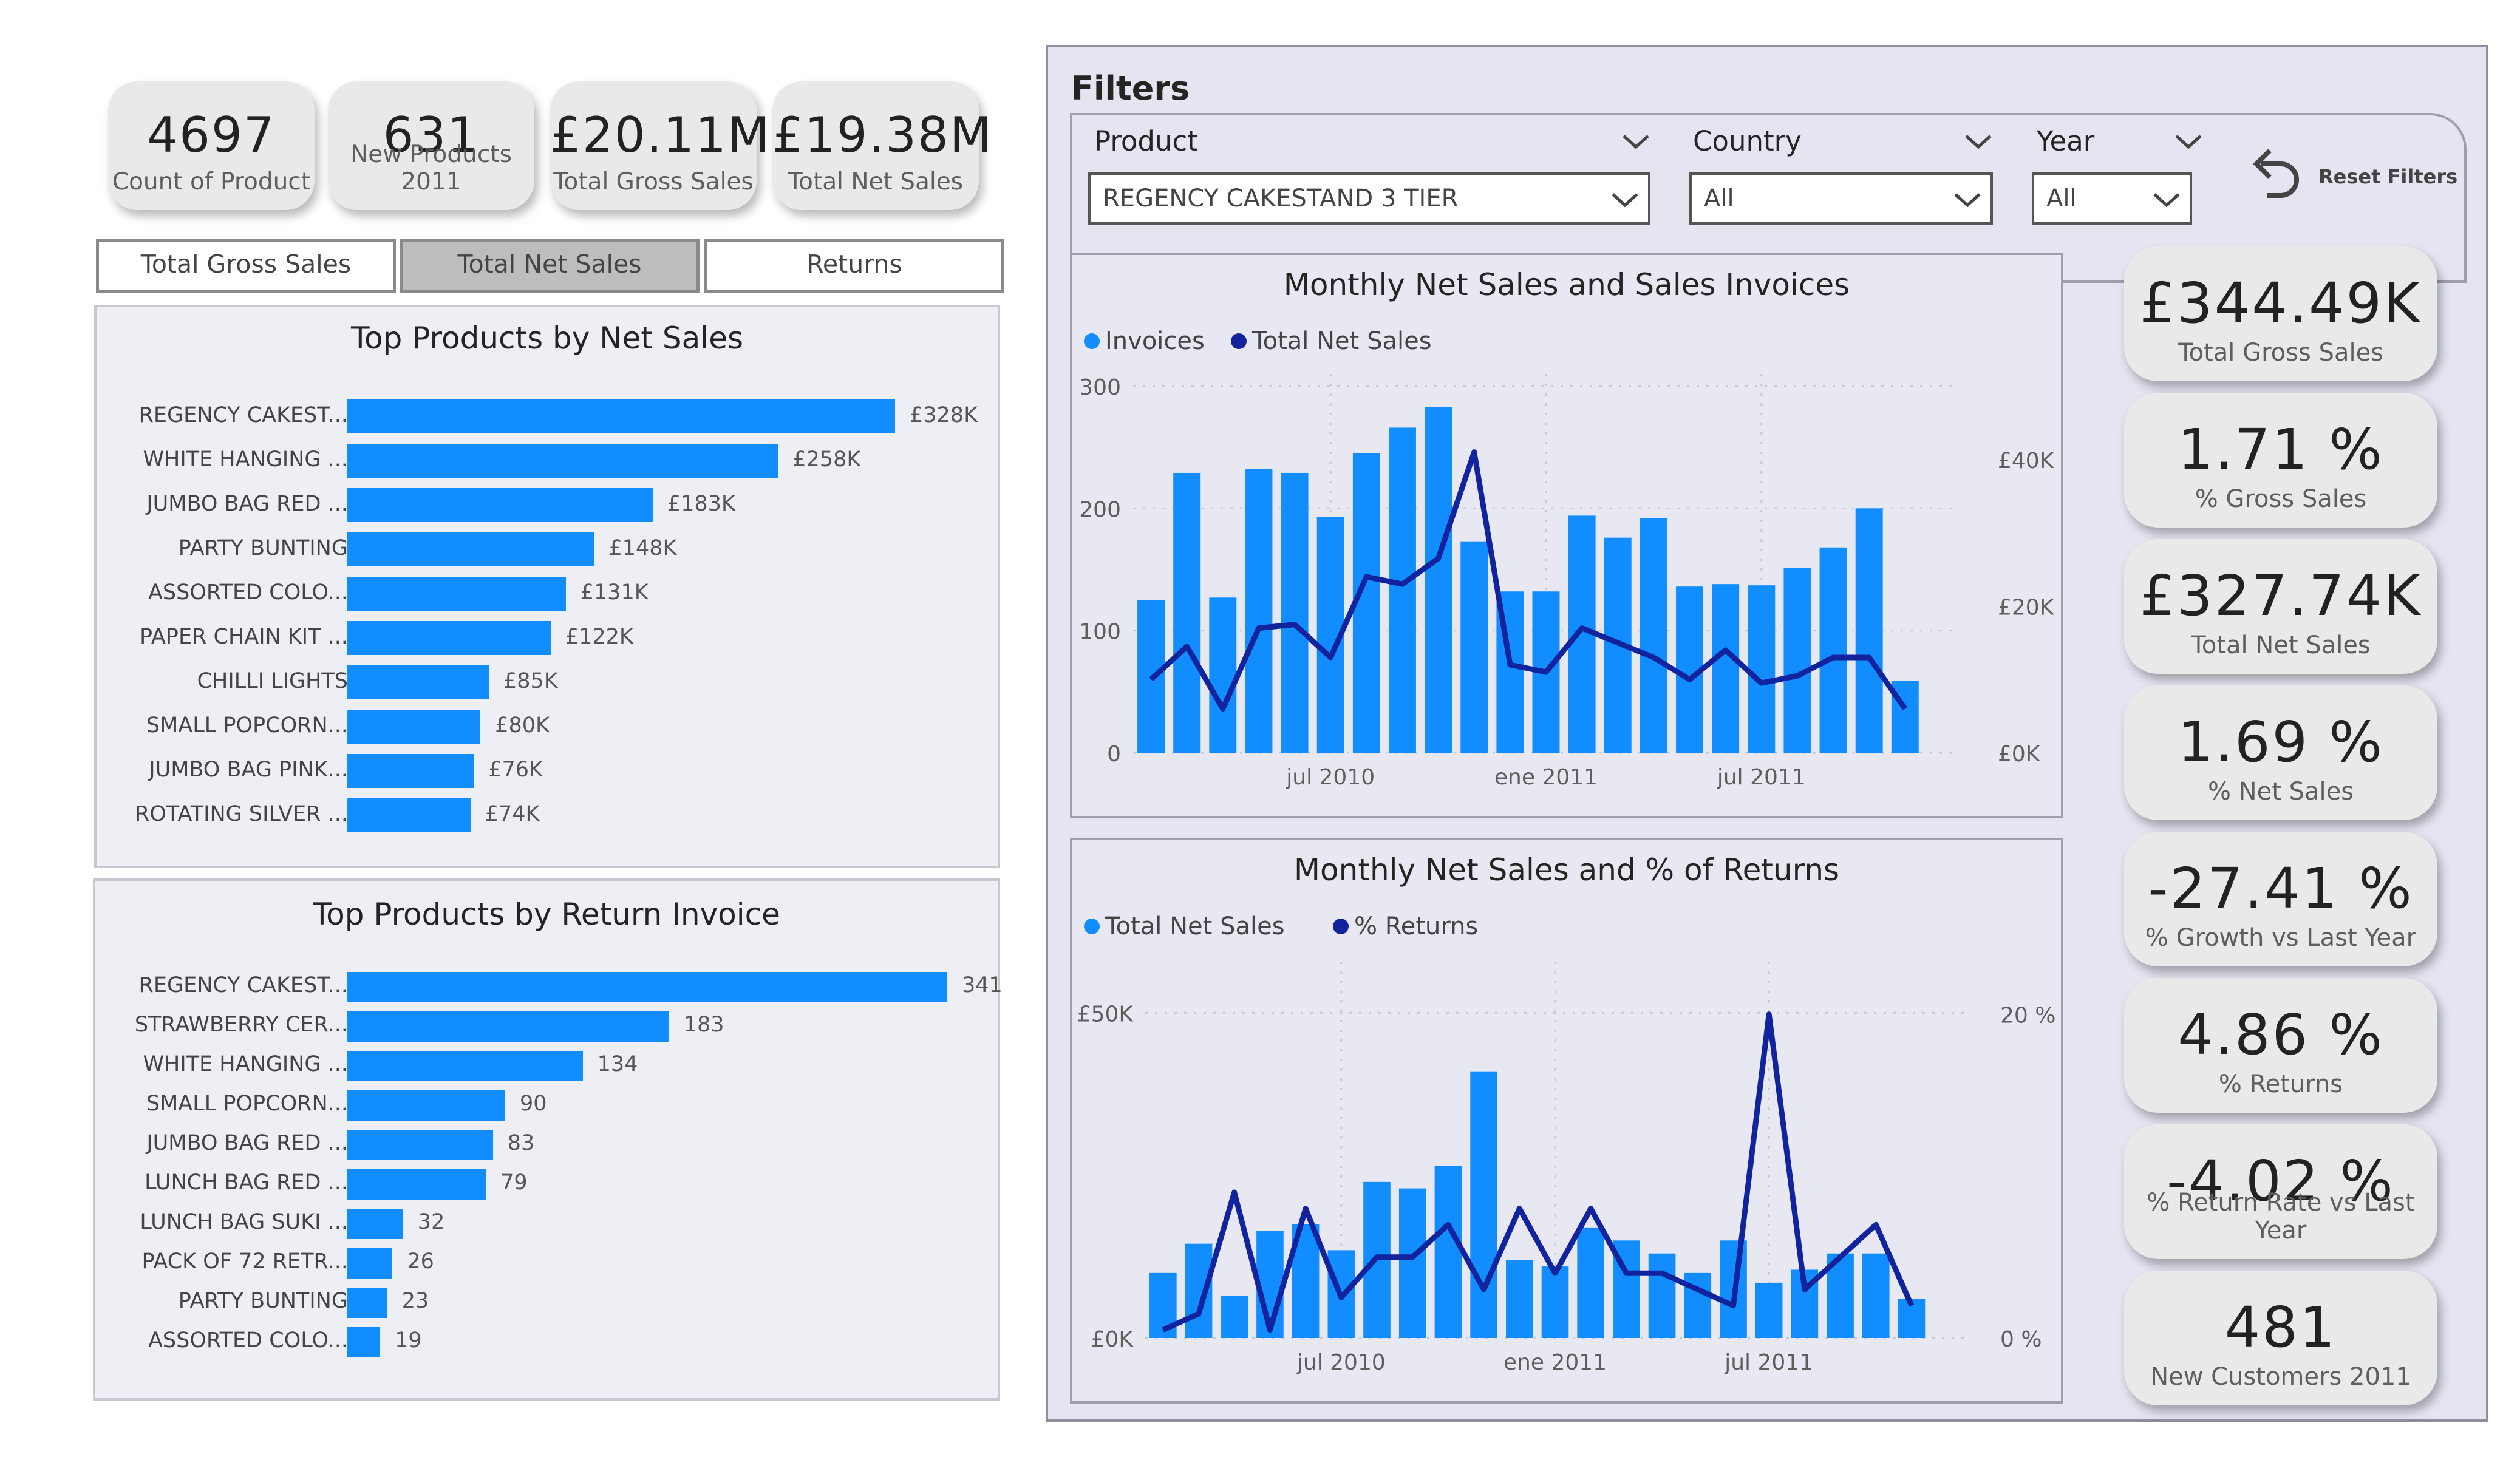 This screenshot has width=2520, height=1457. I want to click on measure-button: Returns, so click(854, 266).